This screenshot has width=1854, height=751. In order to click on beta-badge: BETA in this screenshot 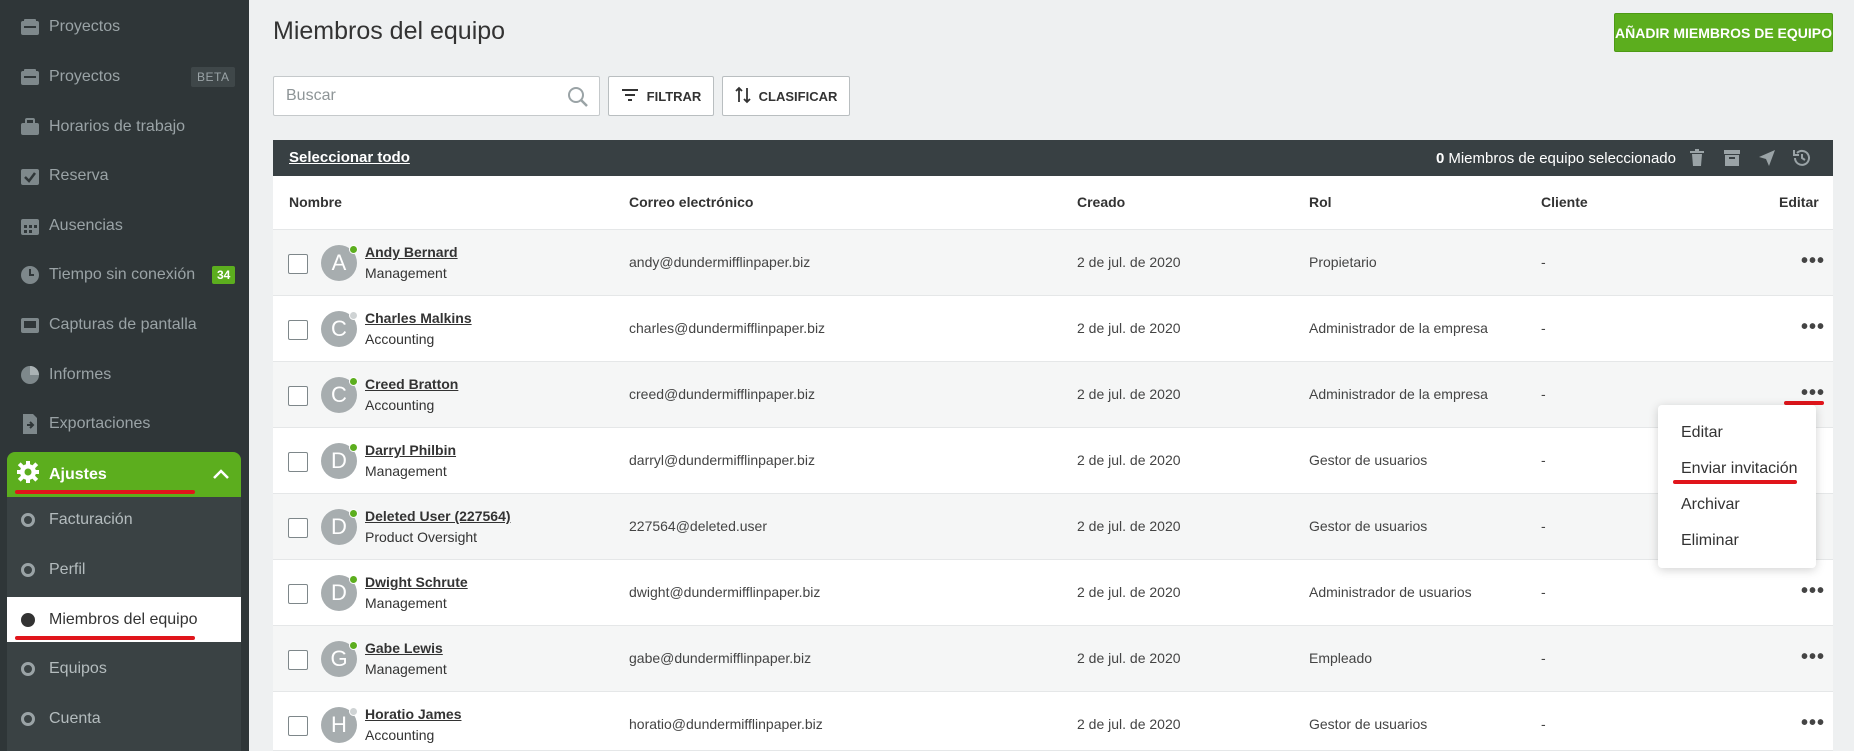, I will do `click(213, 77)`.